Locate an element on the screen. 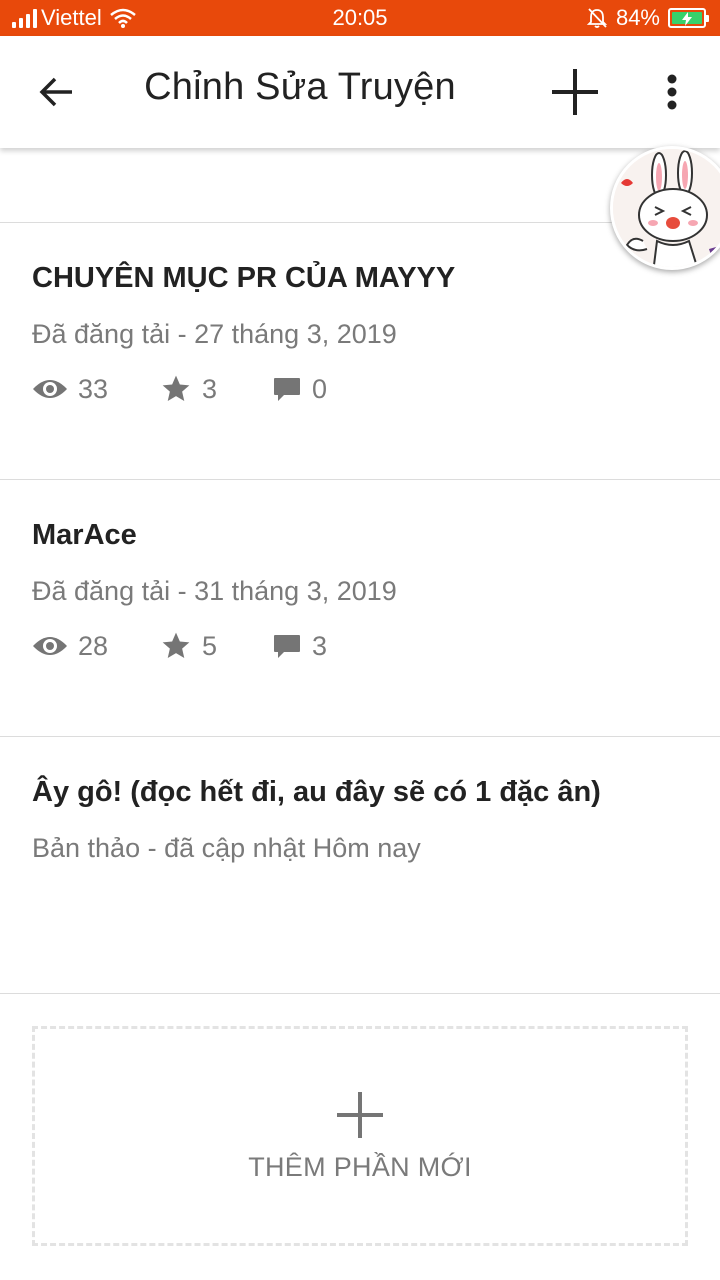 Image resolution: width=720 pixels, height=1280 pixels. votes-count: 5 is located at coordinates (210, 645).